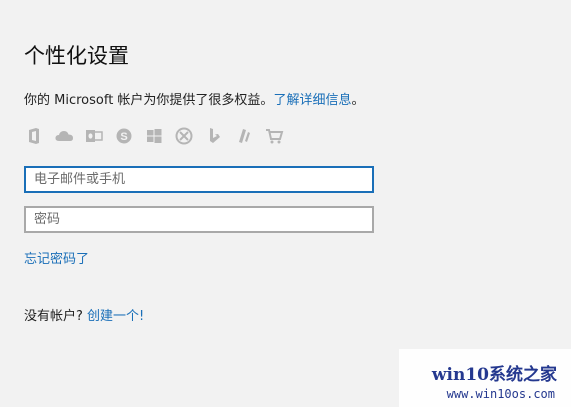  I want to click on description-text: 你的 Microsoft 帐户为你提供了很多权益。, so click(149, 100).